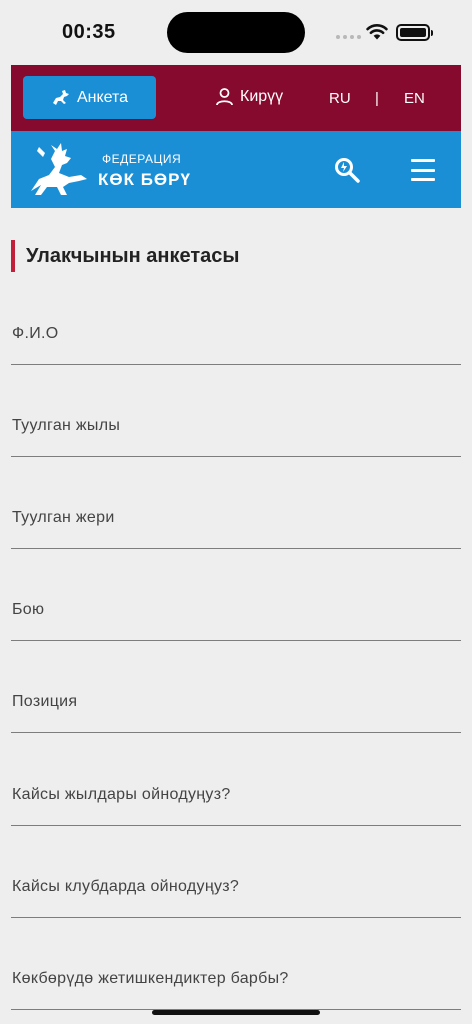  Describe the element at coordinates (66, 425) in the screenshot. I see `field-label: Туулган жылы` at that location.